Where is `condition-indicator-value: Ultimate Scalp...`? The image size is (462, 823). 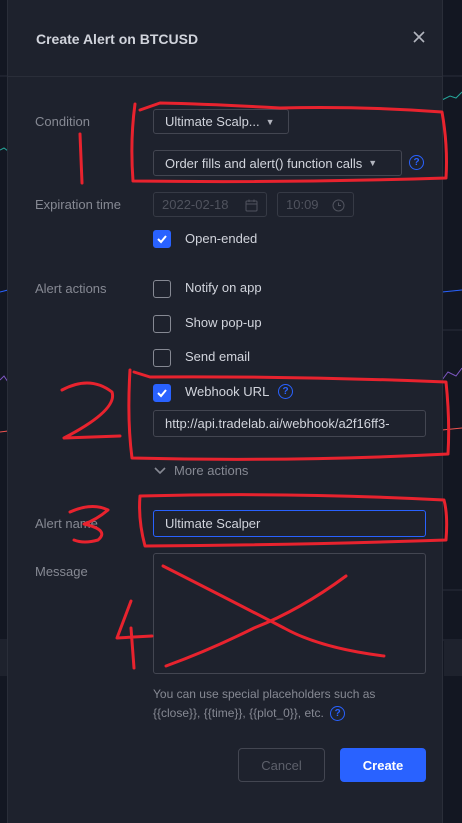 condition-indicator-value: Ultimate Scalp... is located at coordinates (212, 121).